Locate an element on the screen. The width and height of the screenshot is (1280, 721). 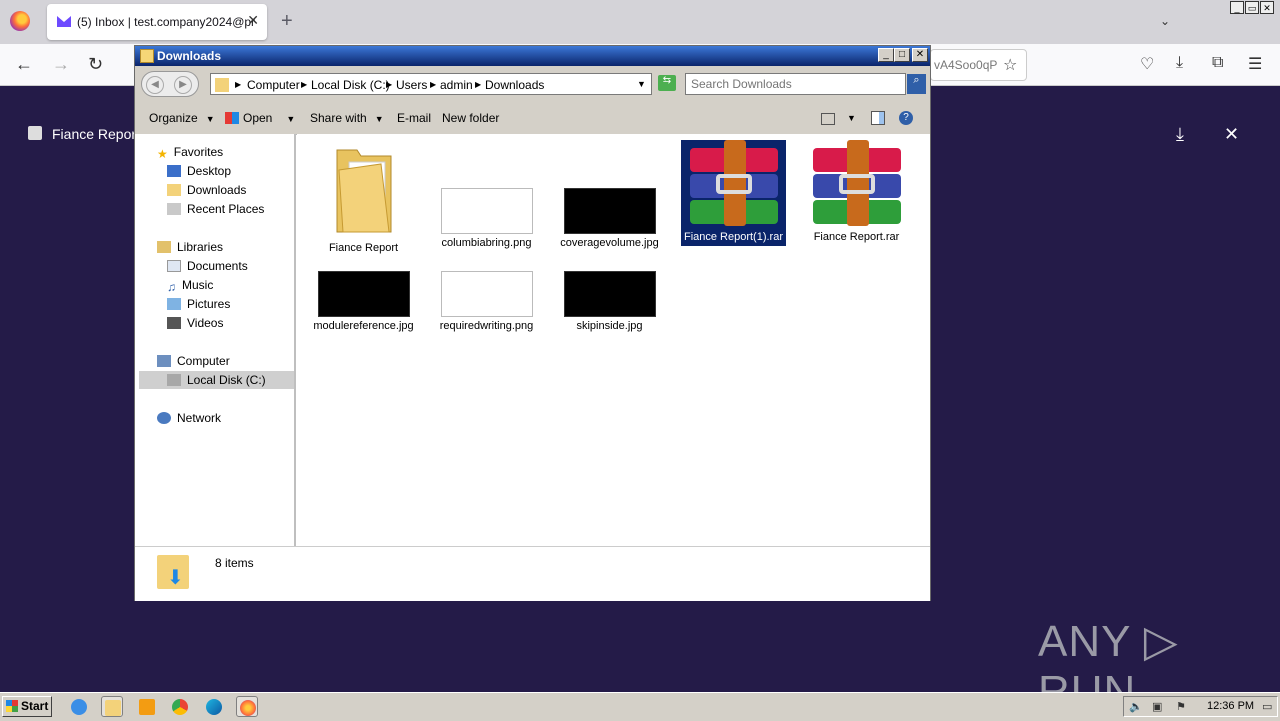
network-icon is located at coordinates (164, 418).